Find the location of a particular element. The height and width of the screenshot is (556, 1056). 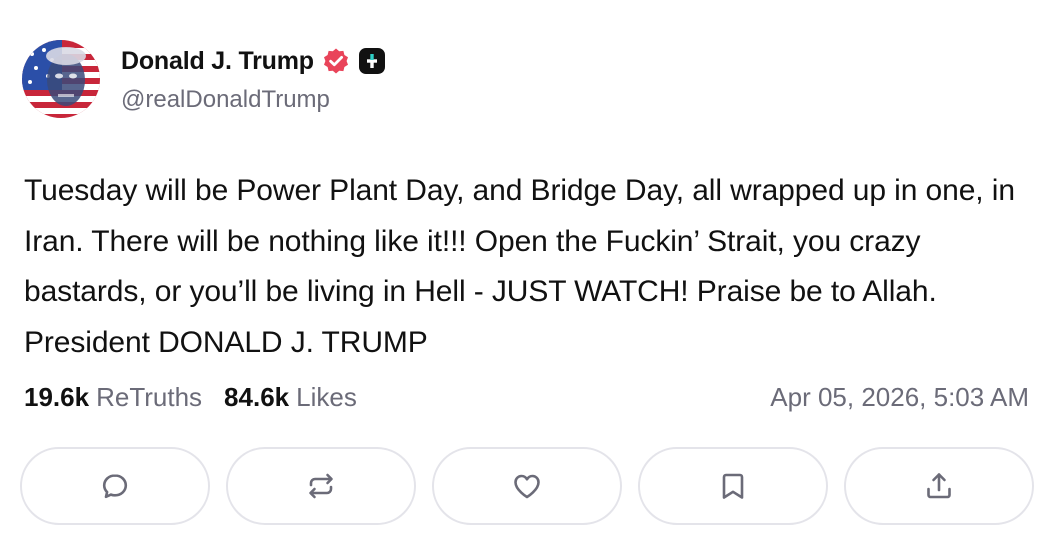

likes-stat: 84.6k Likes is located at coordinates (290, 397).